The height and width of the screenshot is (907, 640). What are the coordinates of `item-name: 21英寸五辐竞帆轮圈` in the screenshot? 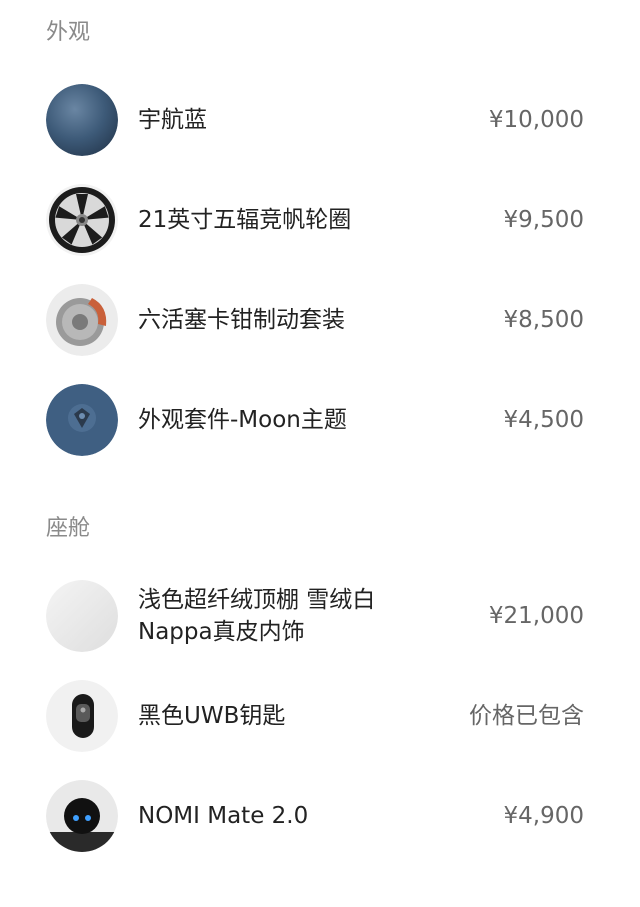 It's located at (245, 220).